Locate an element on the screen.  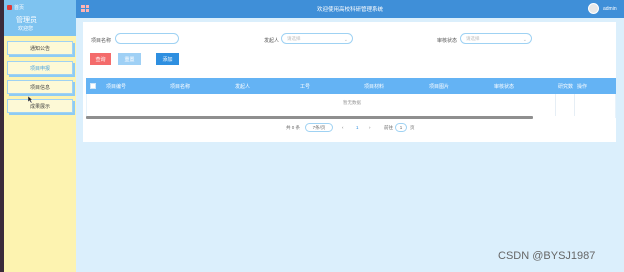
sidebar-item-project-apply: 项目申报 is located at coordinates (40, 68).